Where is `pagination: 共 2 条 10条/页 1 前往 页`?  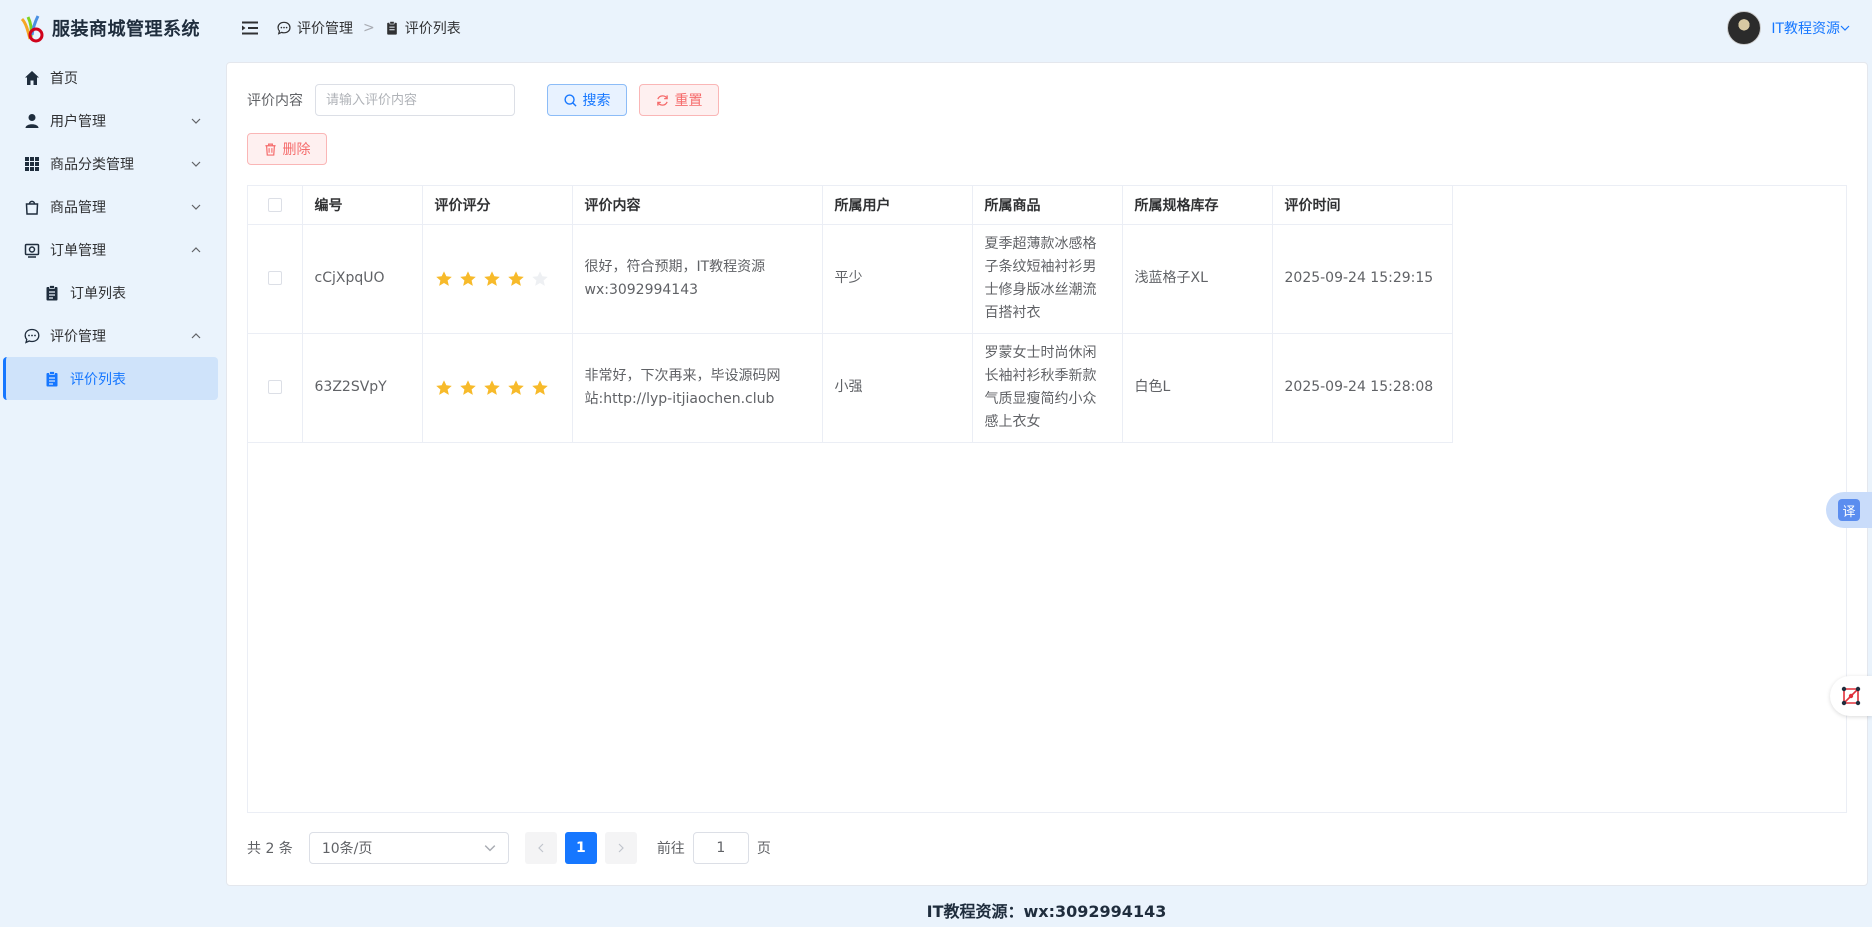 pagination: 共 2 条 10条/页 1 前往 页 is located at coordinates (509, 848).